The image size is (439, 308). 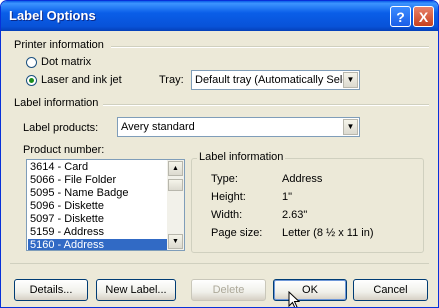 What do you see at coordinates (31, 80) in the screenshot?
I see `laser-inkjet-radio` at bounding box center [31, 80].